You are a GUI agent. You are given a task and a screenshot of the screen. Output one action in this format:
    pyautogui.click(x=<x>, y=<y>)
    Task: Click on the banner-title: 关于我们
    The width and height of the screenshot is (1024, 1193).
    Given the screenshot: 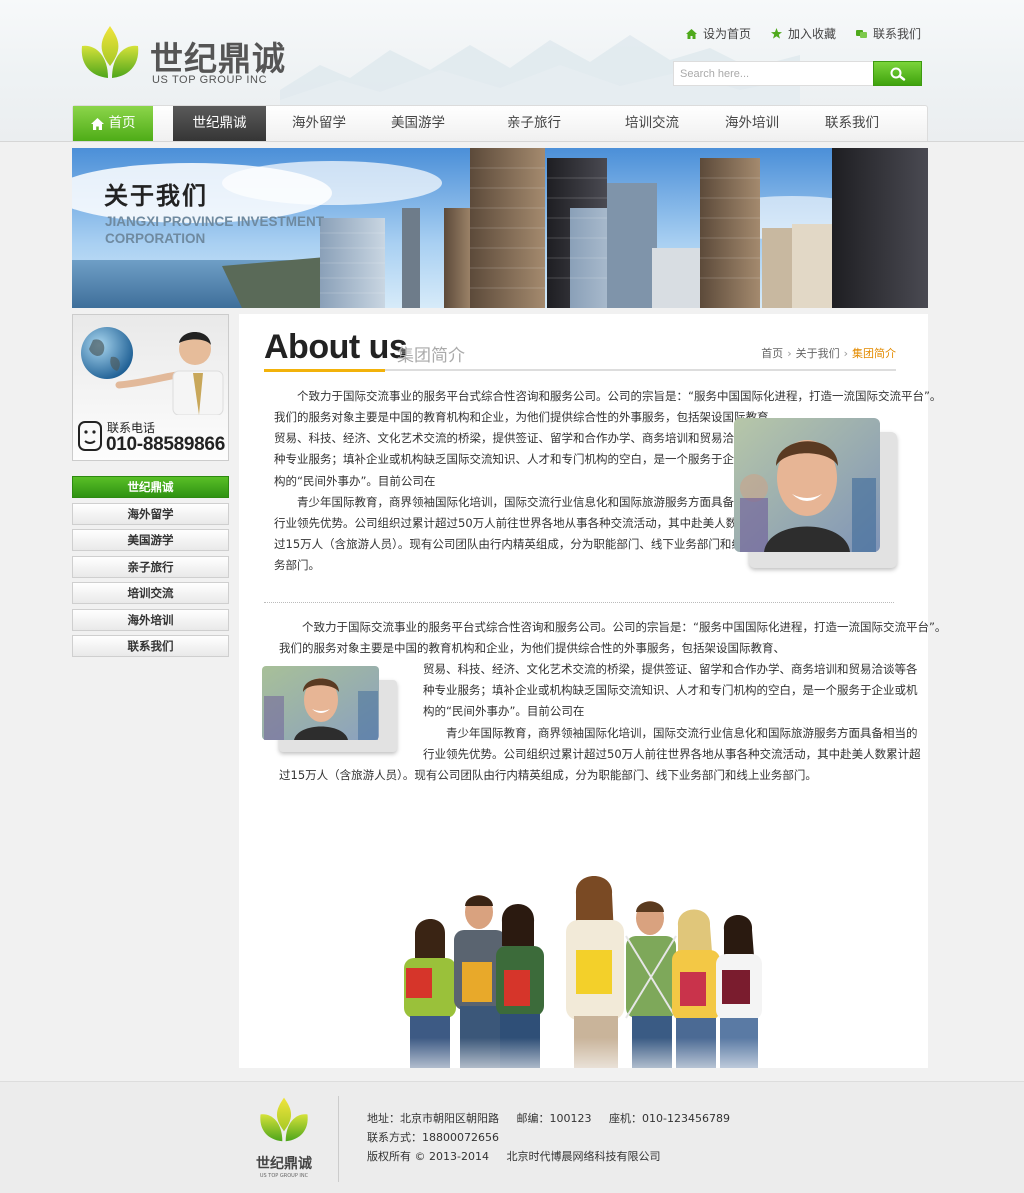 What is the action you would take?
    pyautogui.click(x=156, y=196)
    